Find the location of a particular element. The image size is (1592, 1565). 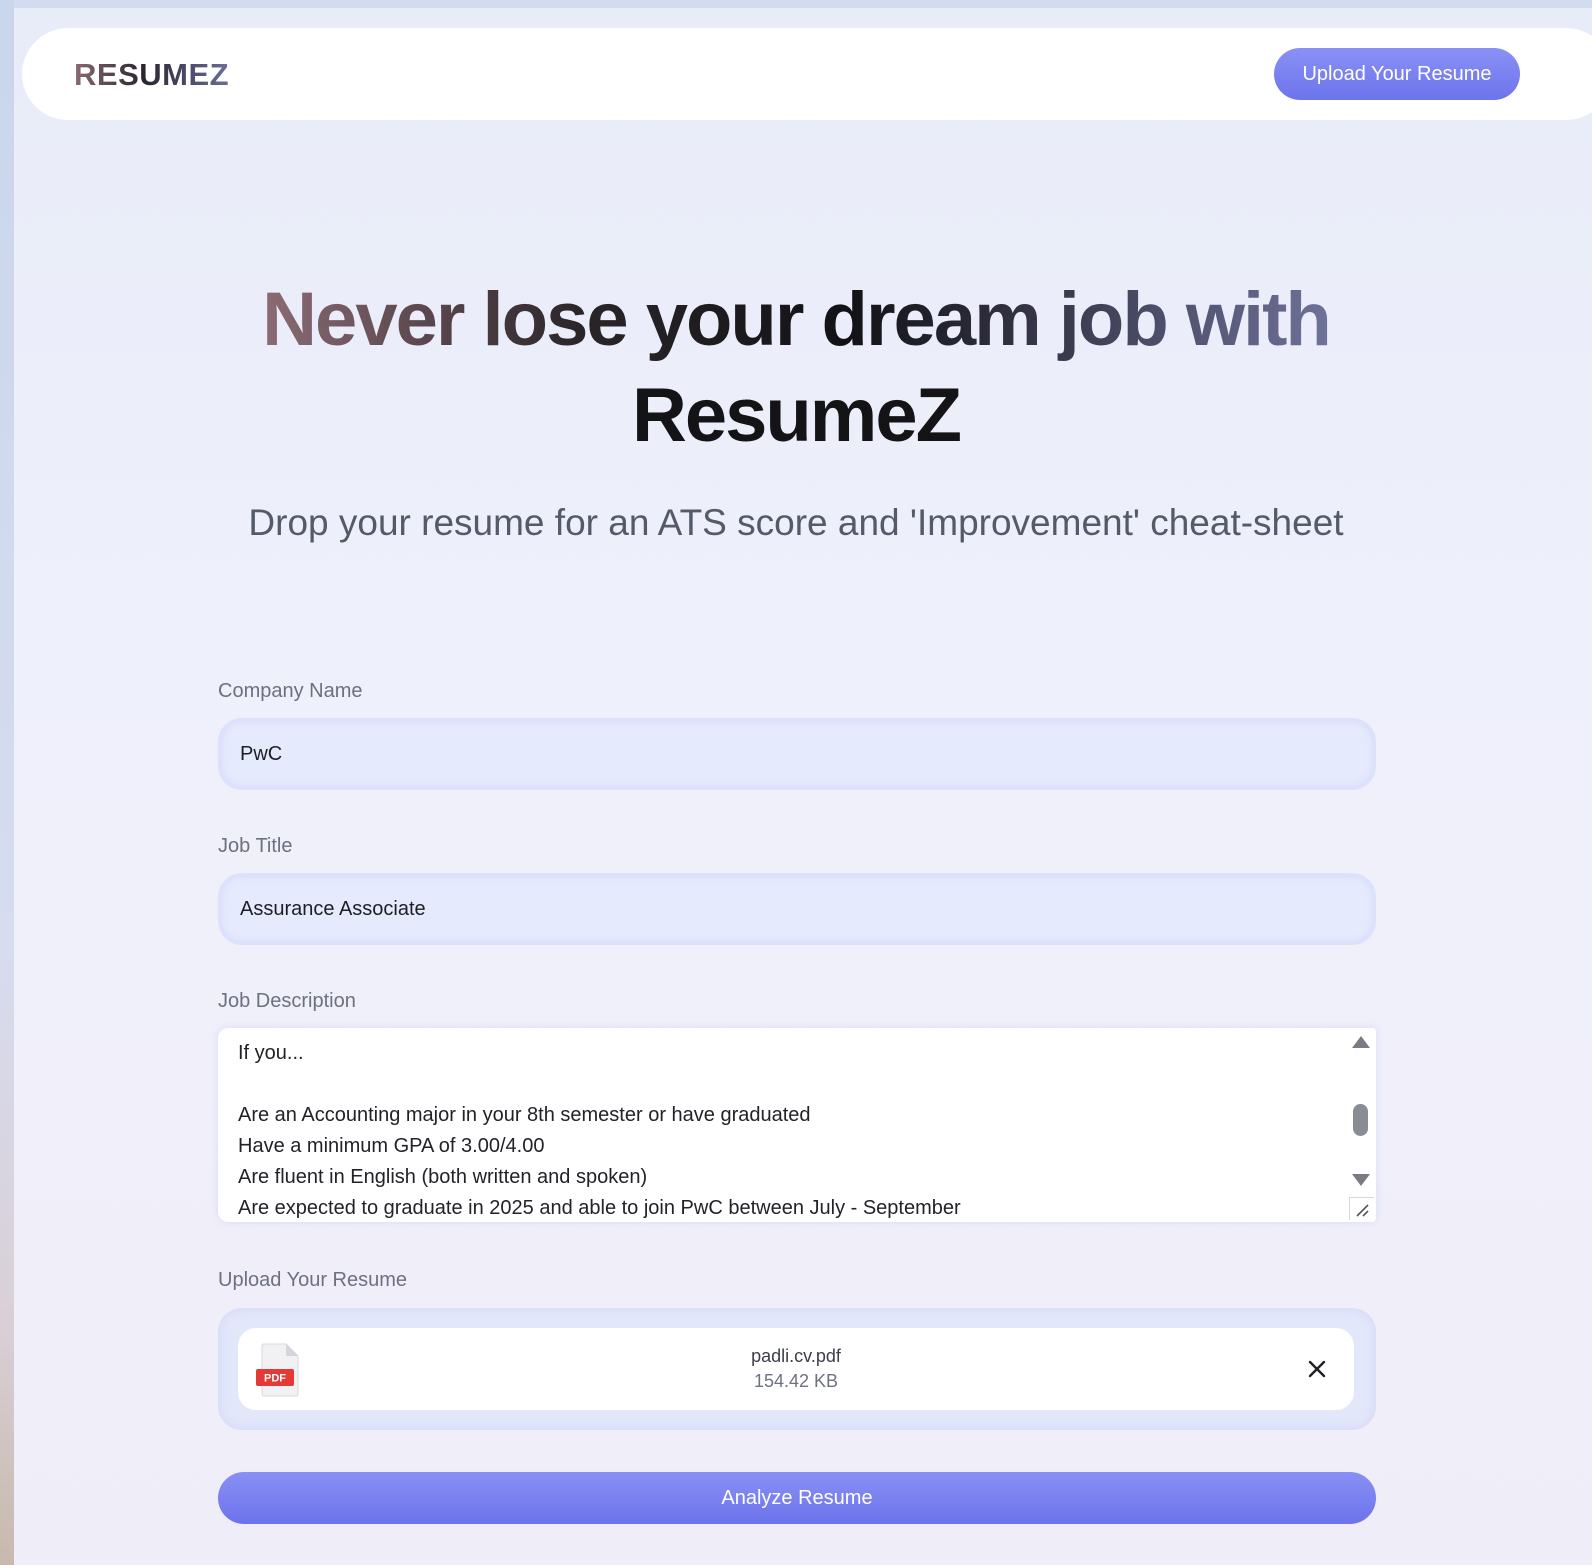

upload-resume-nav-button: Upload Your Resume is located at coordinates (1397, 74).